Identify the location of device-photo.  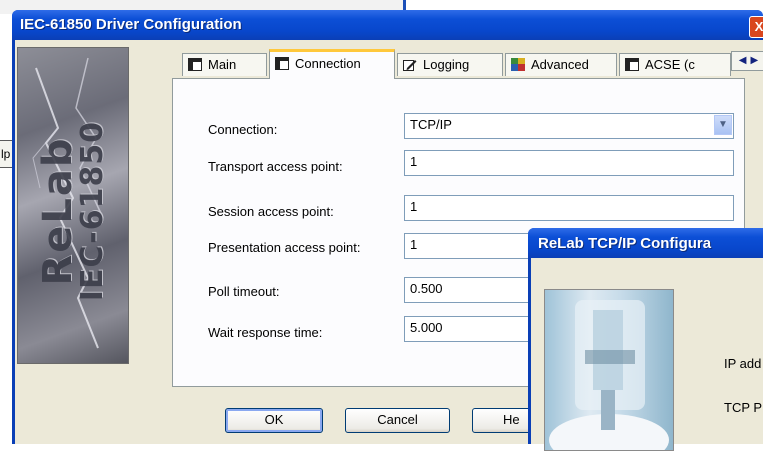
(609, 370).